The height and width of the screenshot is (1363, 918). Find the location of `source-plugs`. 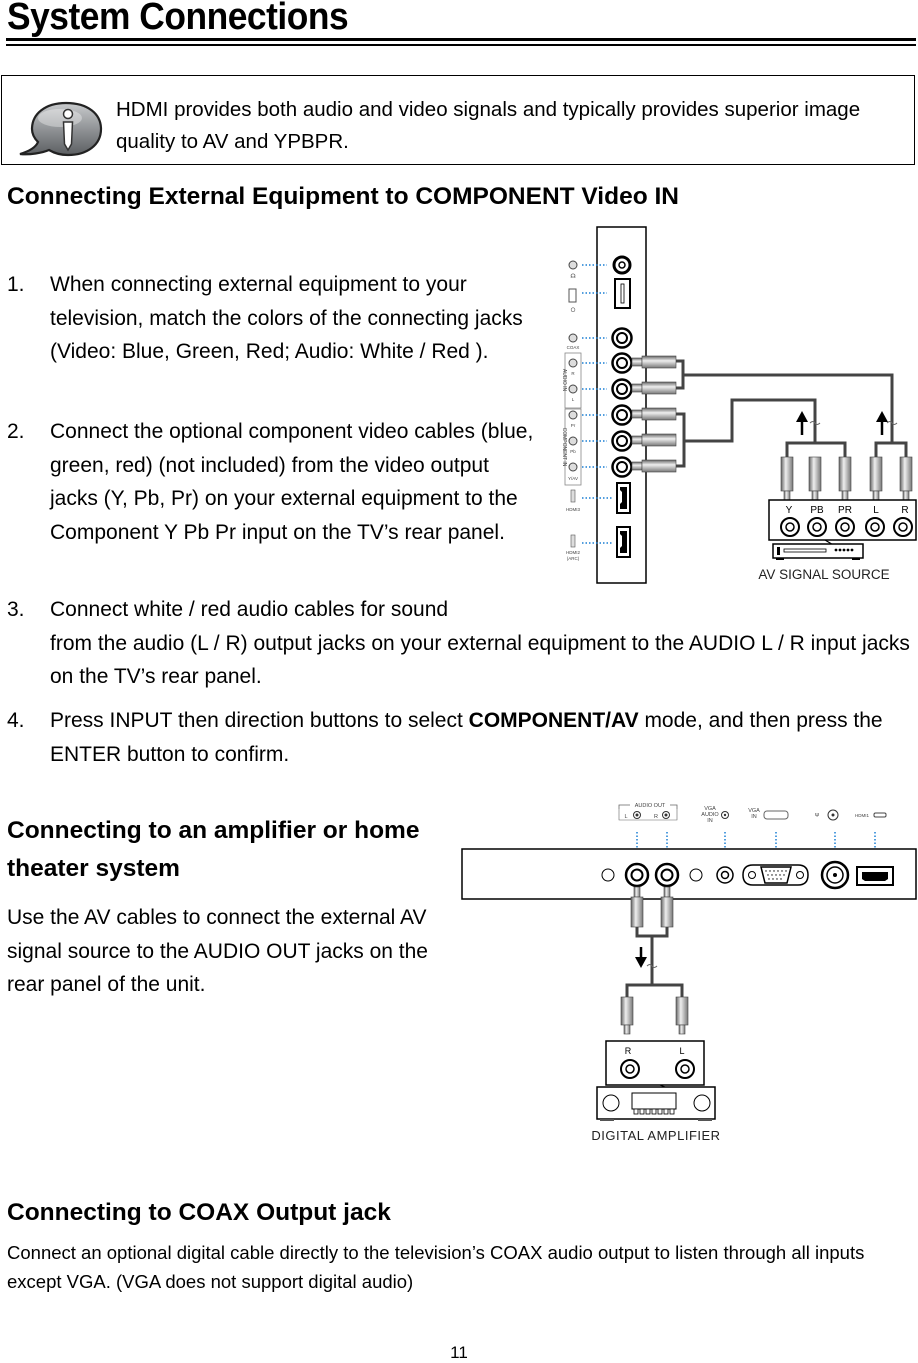

source-plugs is located at coordinates (846, 479).